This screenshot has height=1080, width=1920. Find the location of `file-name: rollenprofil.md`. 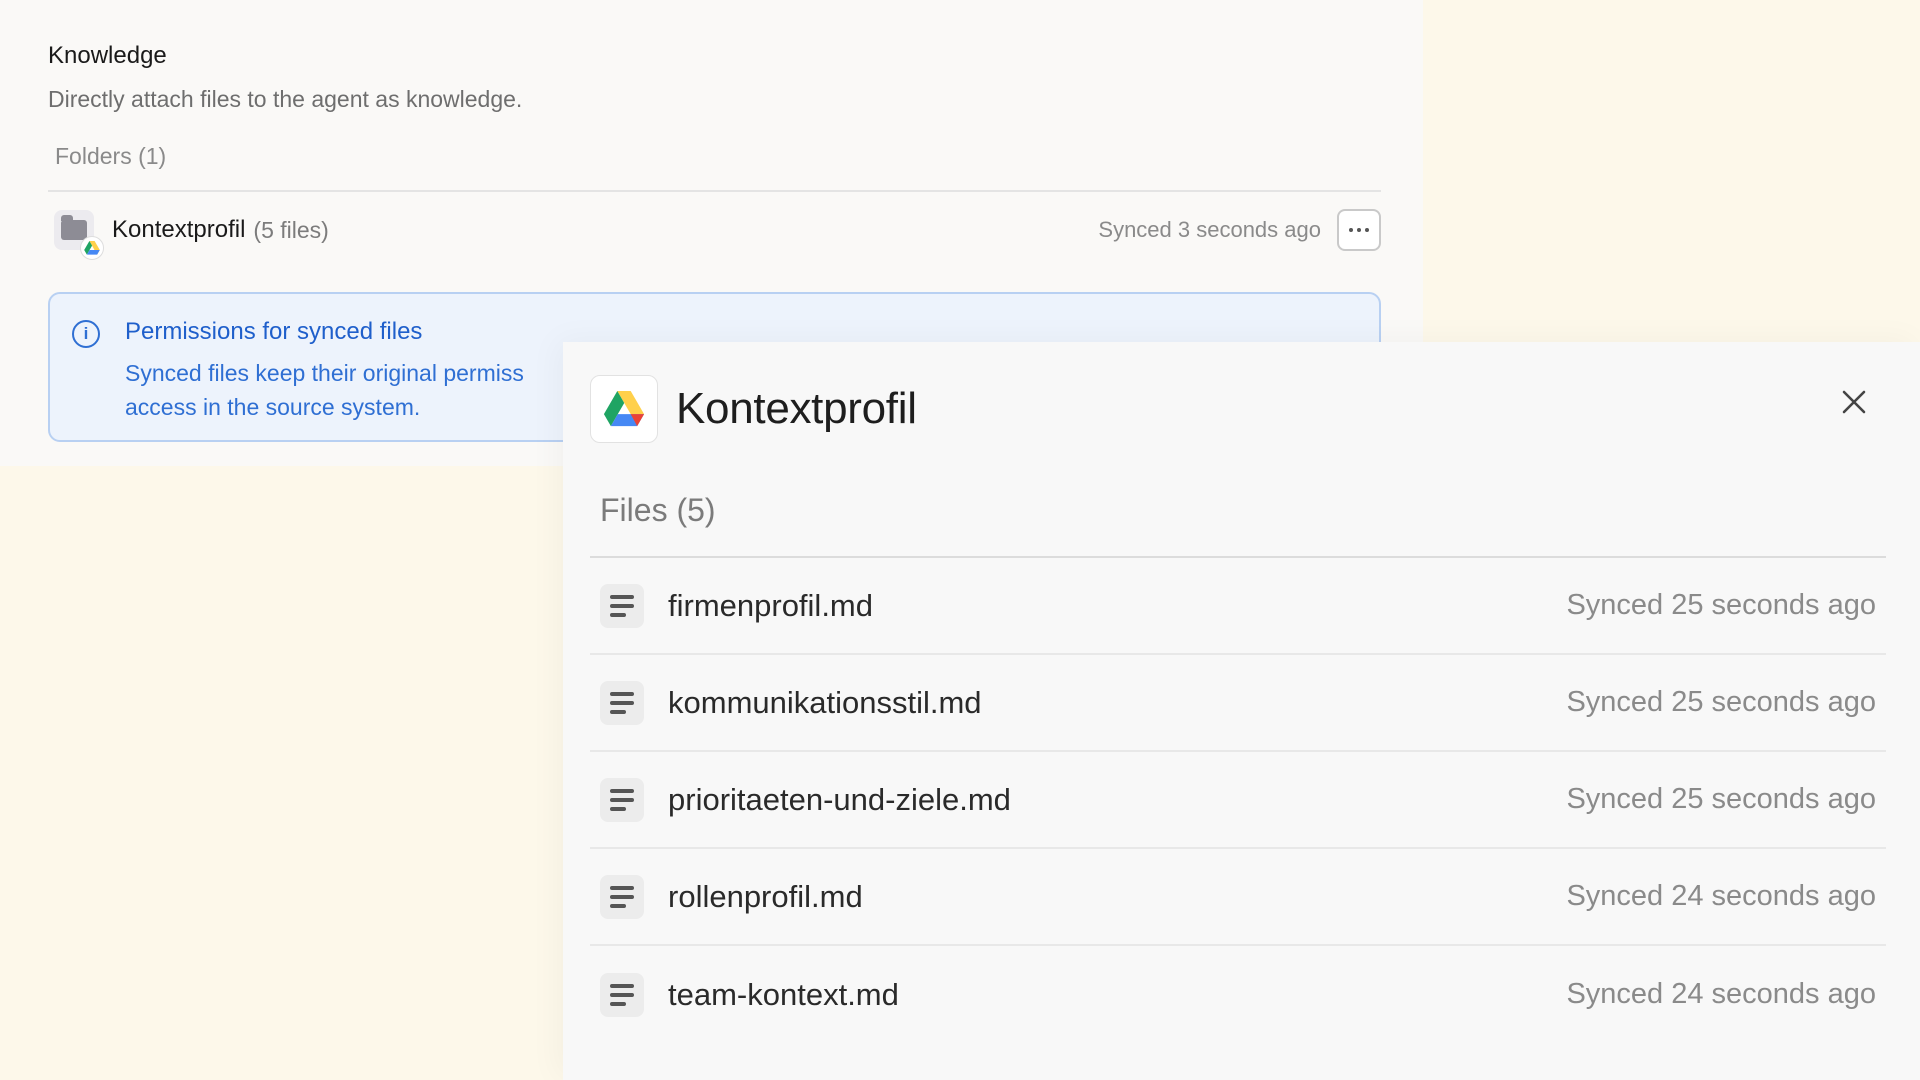

file-name: rollenprofil.md is located at coordinates (765, 897).